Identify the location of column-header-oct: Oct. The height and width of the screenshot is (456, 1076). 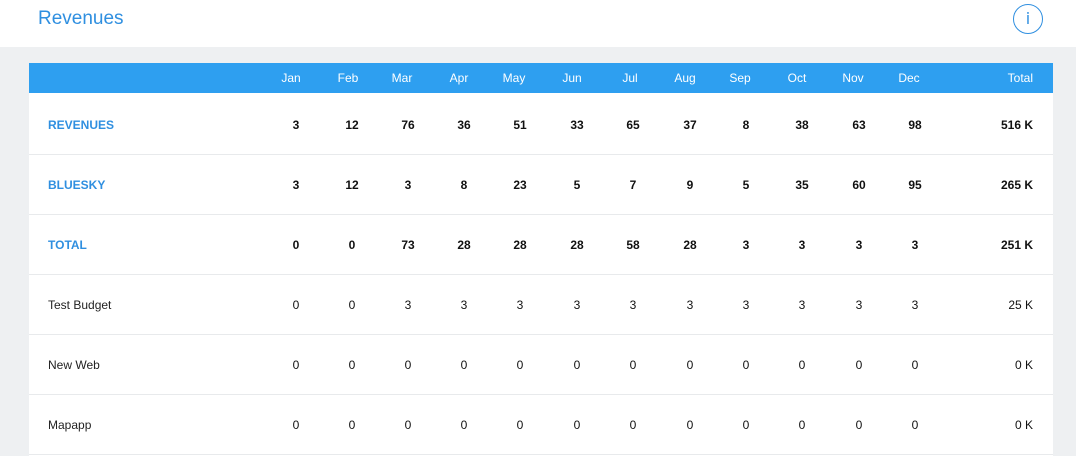
(797, 78).